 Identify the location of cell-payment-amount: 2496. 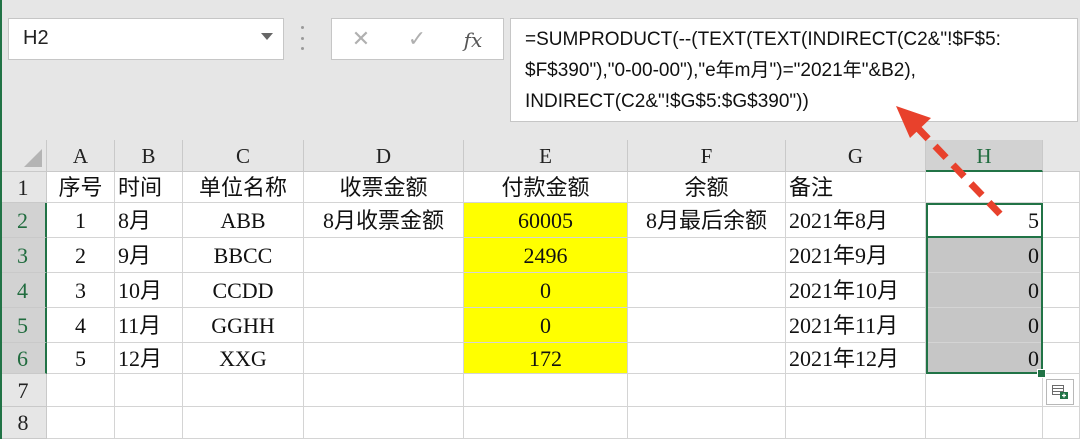
(546, 255).